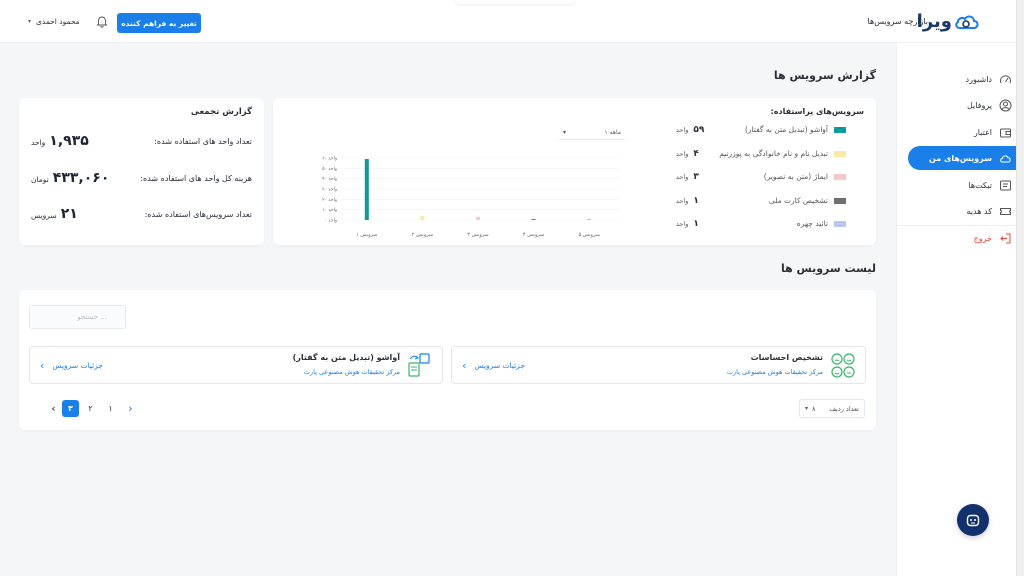 The width and height of the screenshot is (1024, 576). Describe the element at coordinates (351, 372) in the screenshot. I see `service-provider: مرکز تحقیقات هوش مصنوعی پارت` at that location.